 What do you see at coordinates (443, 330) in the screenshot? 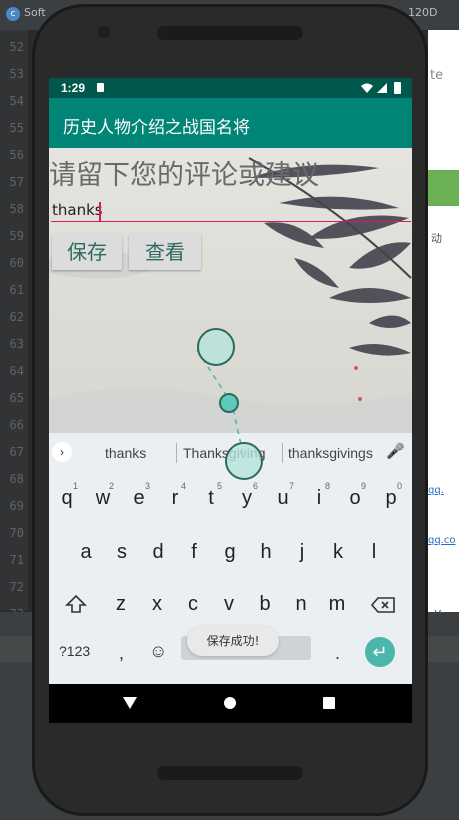
I see `ide-right-panel: te 动 qq. qq.co ¥` at bounding box center [443, 330].